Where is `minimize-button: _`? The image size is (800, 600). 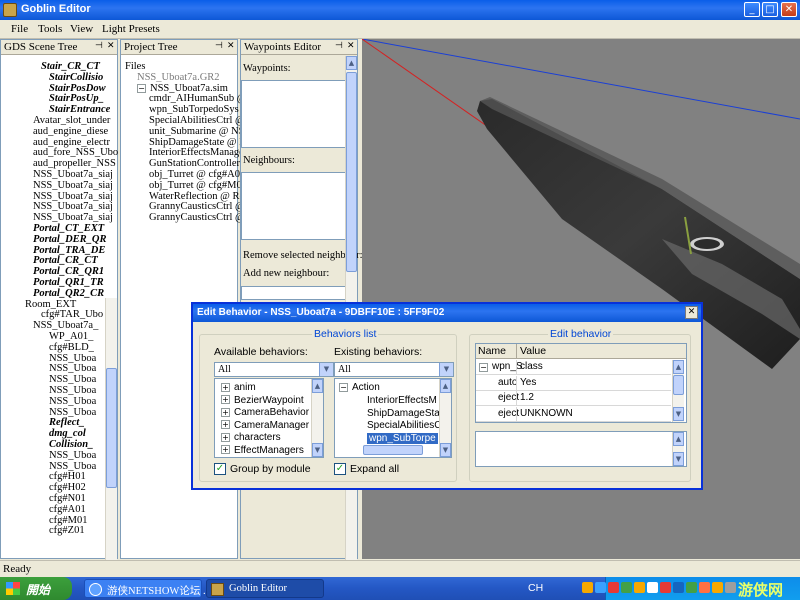 minimize-button: _ is located at coordinates (752, 9).